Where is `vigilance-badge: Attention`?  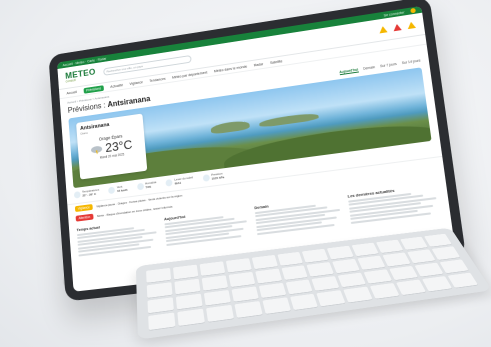
vigilance-badge: Attention is located at coordinates (85, 217).